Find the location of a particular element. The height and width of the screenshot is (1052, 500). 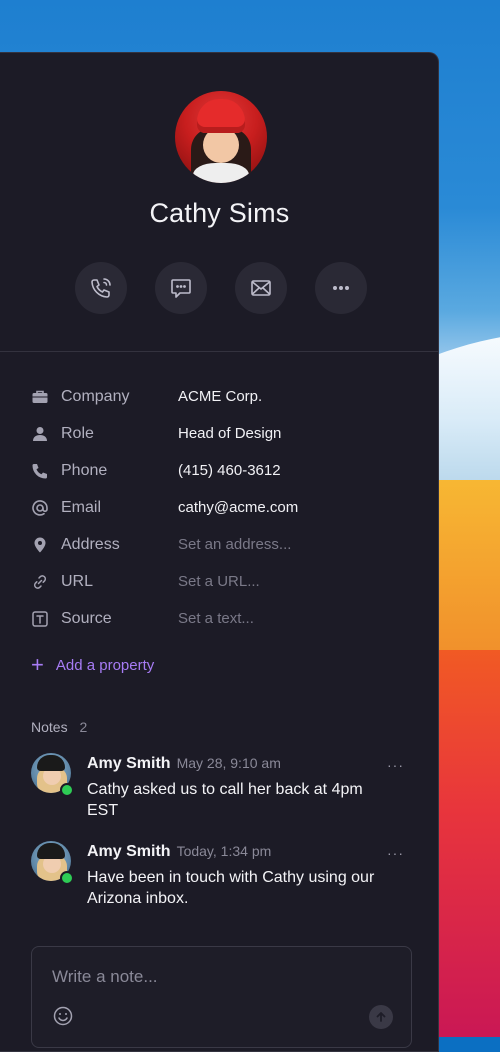

emoji-icon is located at coordinates (63, 1016).